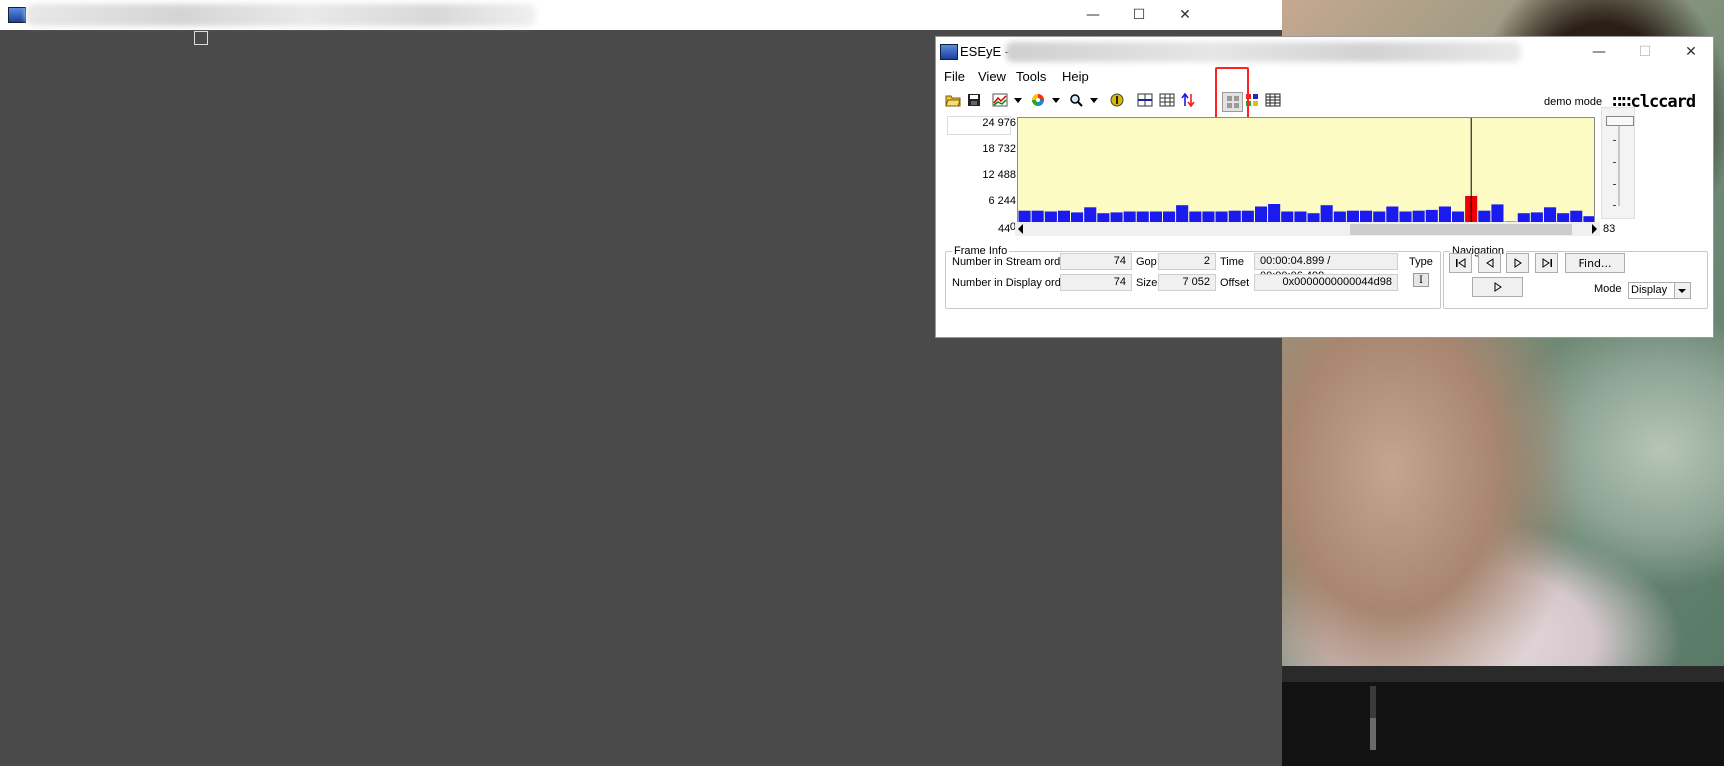  Describe the element at coordinates (949, 52) in the screenshot. I see `eseye-app-icon` at that location.